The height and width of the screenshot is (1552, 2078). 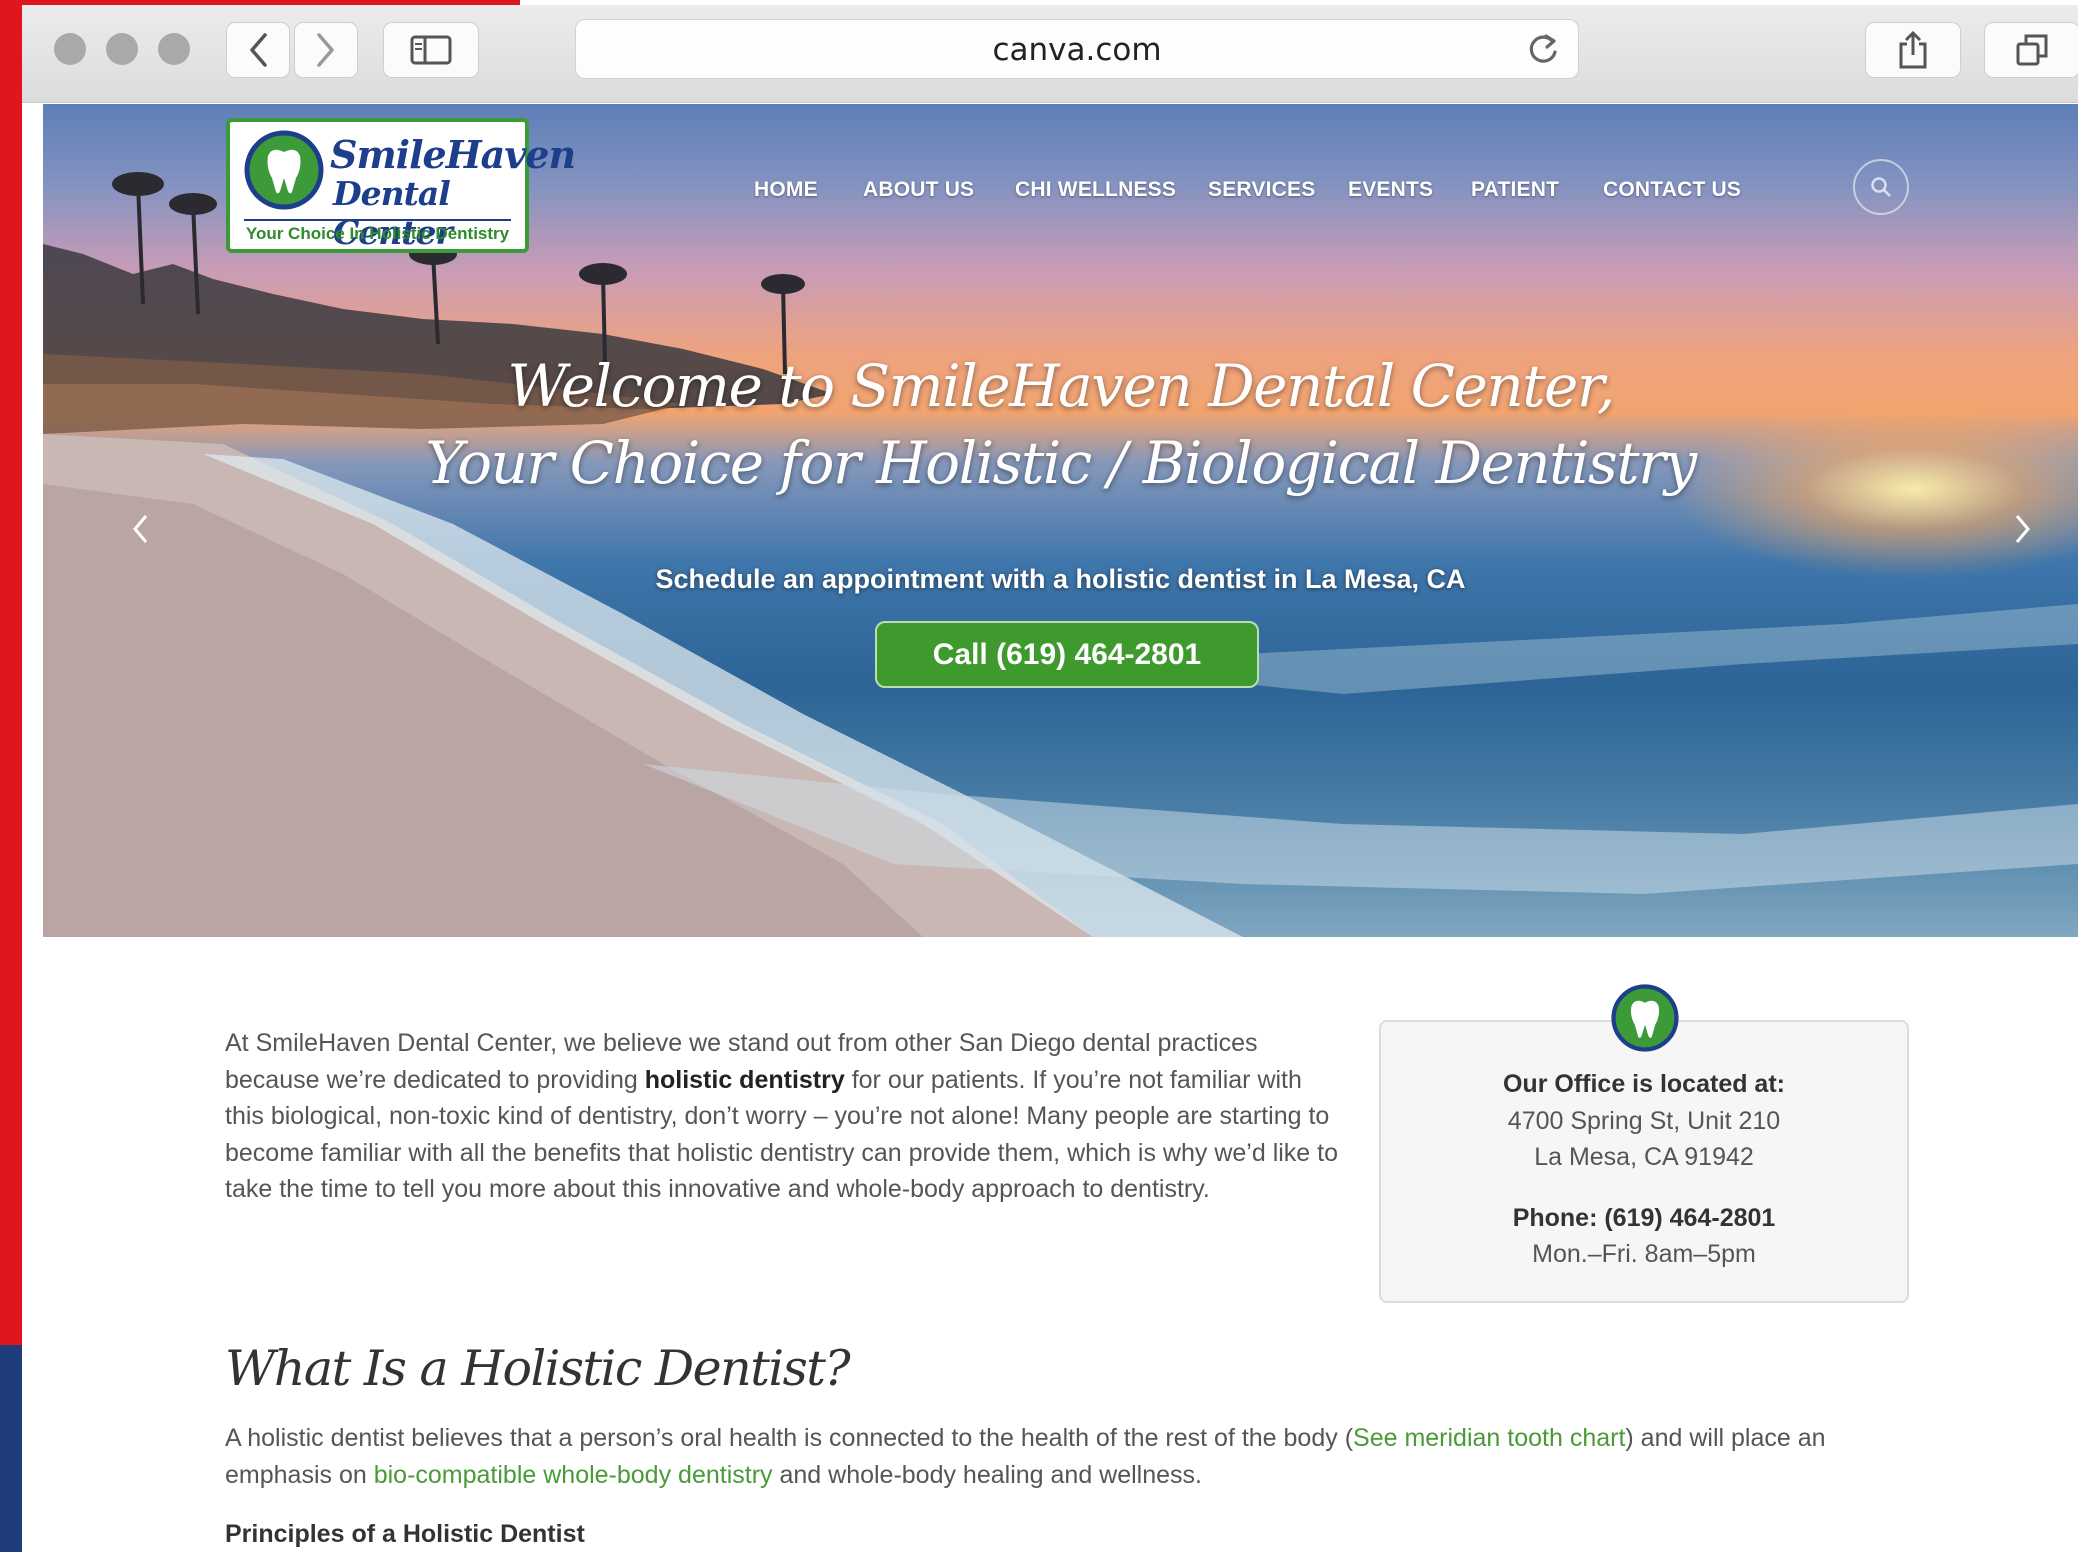 What do you see at coordinates (11, 672) in the screenshot?
I see `left-accent-strip` at bounding box center [11, 672].